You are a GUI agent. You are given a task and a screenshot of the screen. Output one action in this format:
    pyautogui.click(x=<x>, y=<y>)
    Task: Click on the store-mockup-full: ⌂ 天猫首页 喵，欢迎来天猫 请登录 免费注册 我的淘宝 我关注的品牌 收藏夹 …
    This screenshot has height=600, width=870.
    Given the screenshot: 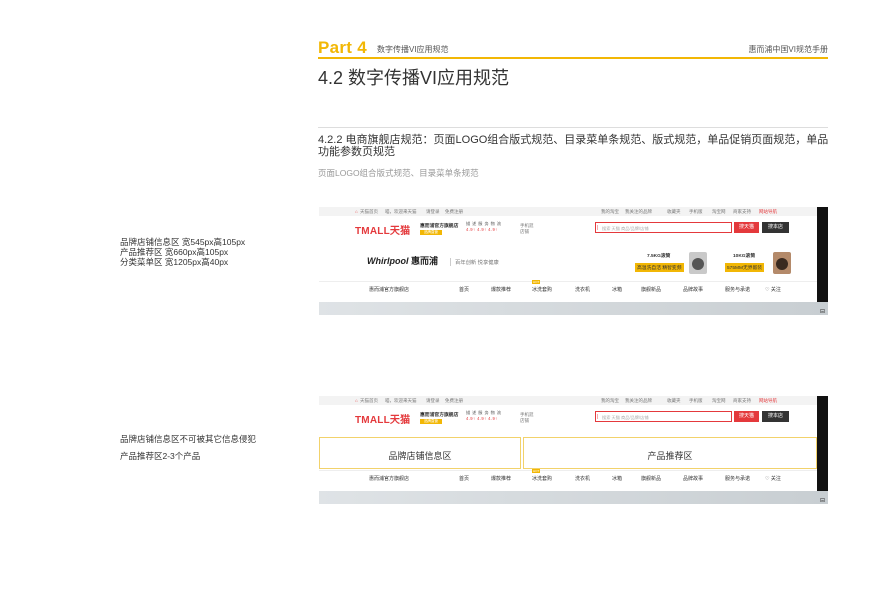 What is the action you would take?
    pyautogui.click(x=573, y=262)
    